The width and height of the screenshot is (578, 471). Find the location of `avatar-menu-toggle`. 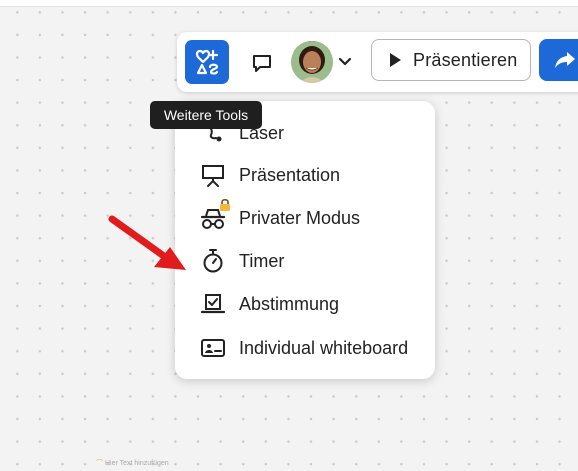

avatar-menu-toggle is located at coordinates (345, 62).